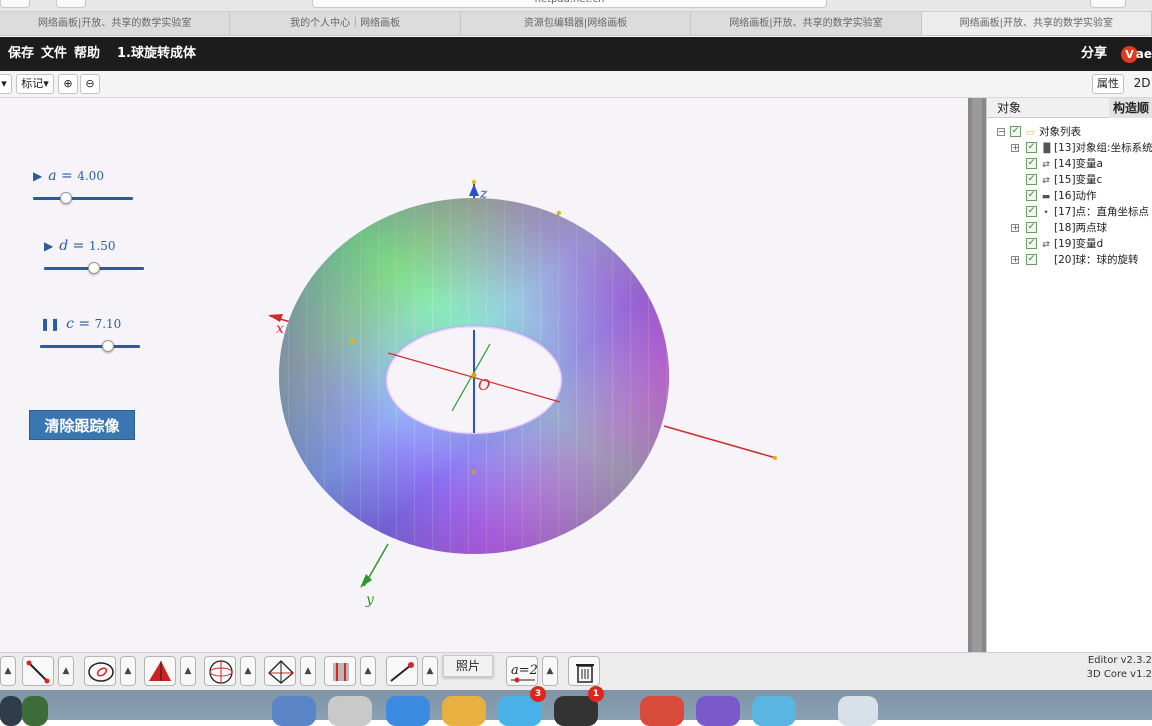 This screenshot has height=726, width=1152. I want to click on address-bar: netpad.net.cn, so click(569, 4).